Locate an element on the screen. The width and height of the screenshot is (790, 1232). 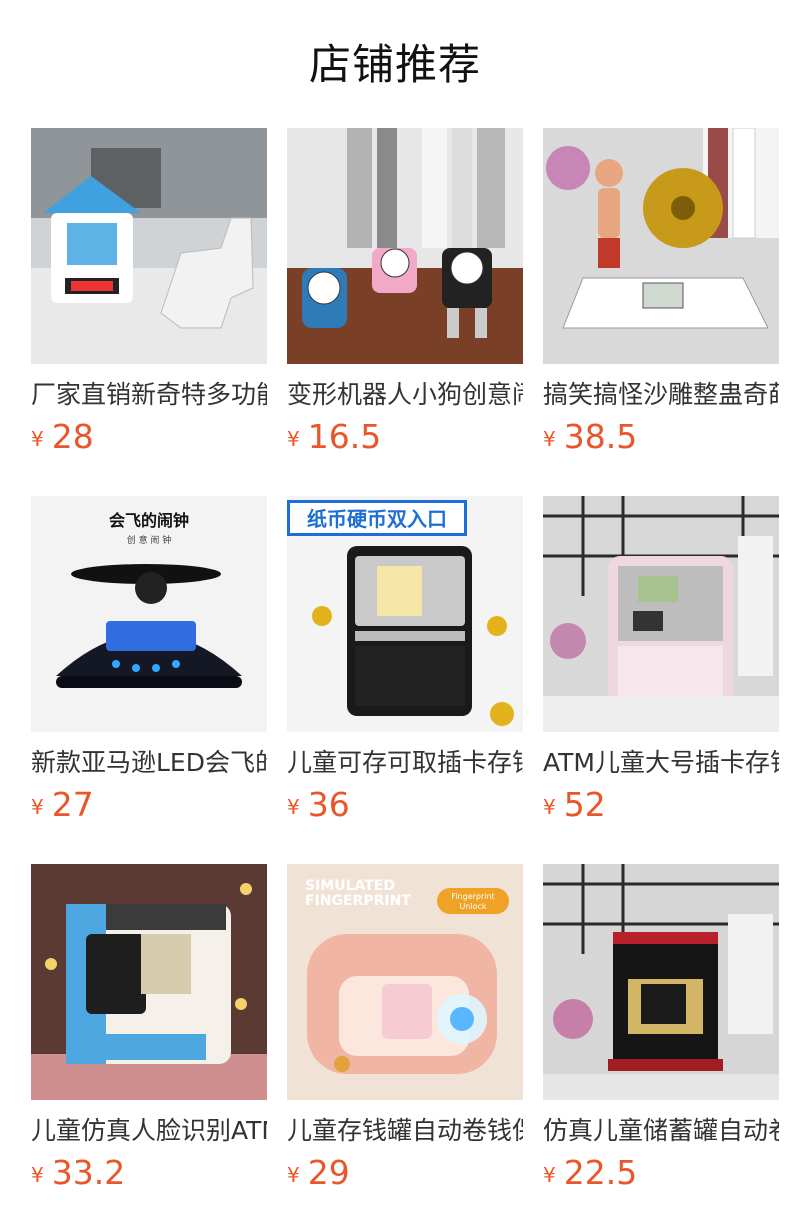
product-name: ATM儿童大号插卡存钱罐 is located at coordinates (661, 763).